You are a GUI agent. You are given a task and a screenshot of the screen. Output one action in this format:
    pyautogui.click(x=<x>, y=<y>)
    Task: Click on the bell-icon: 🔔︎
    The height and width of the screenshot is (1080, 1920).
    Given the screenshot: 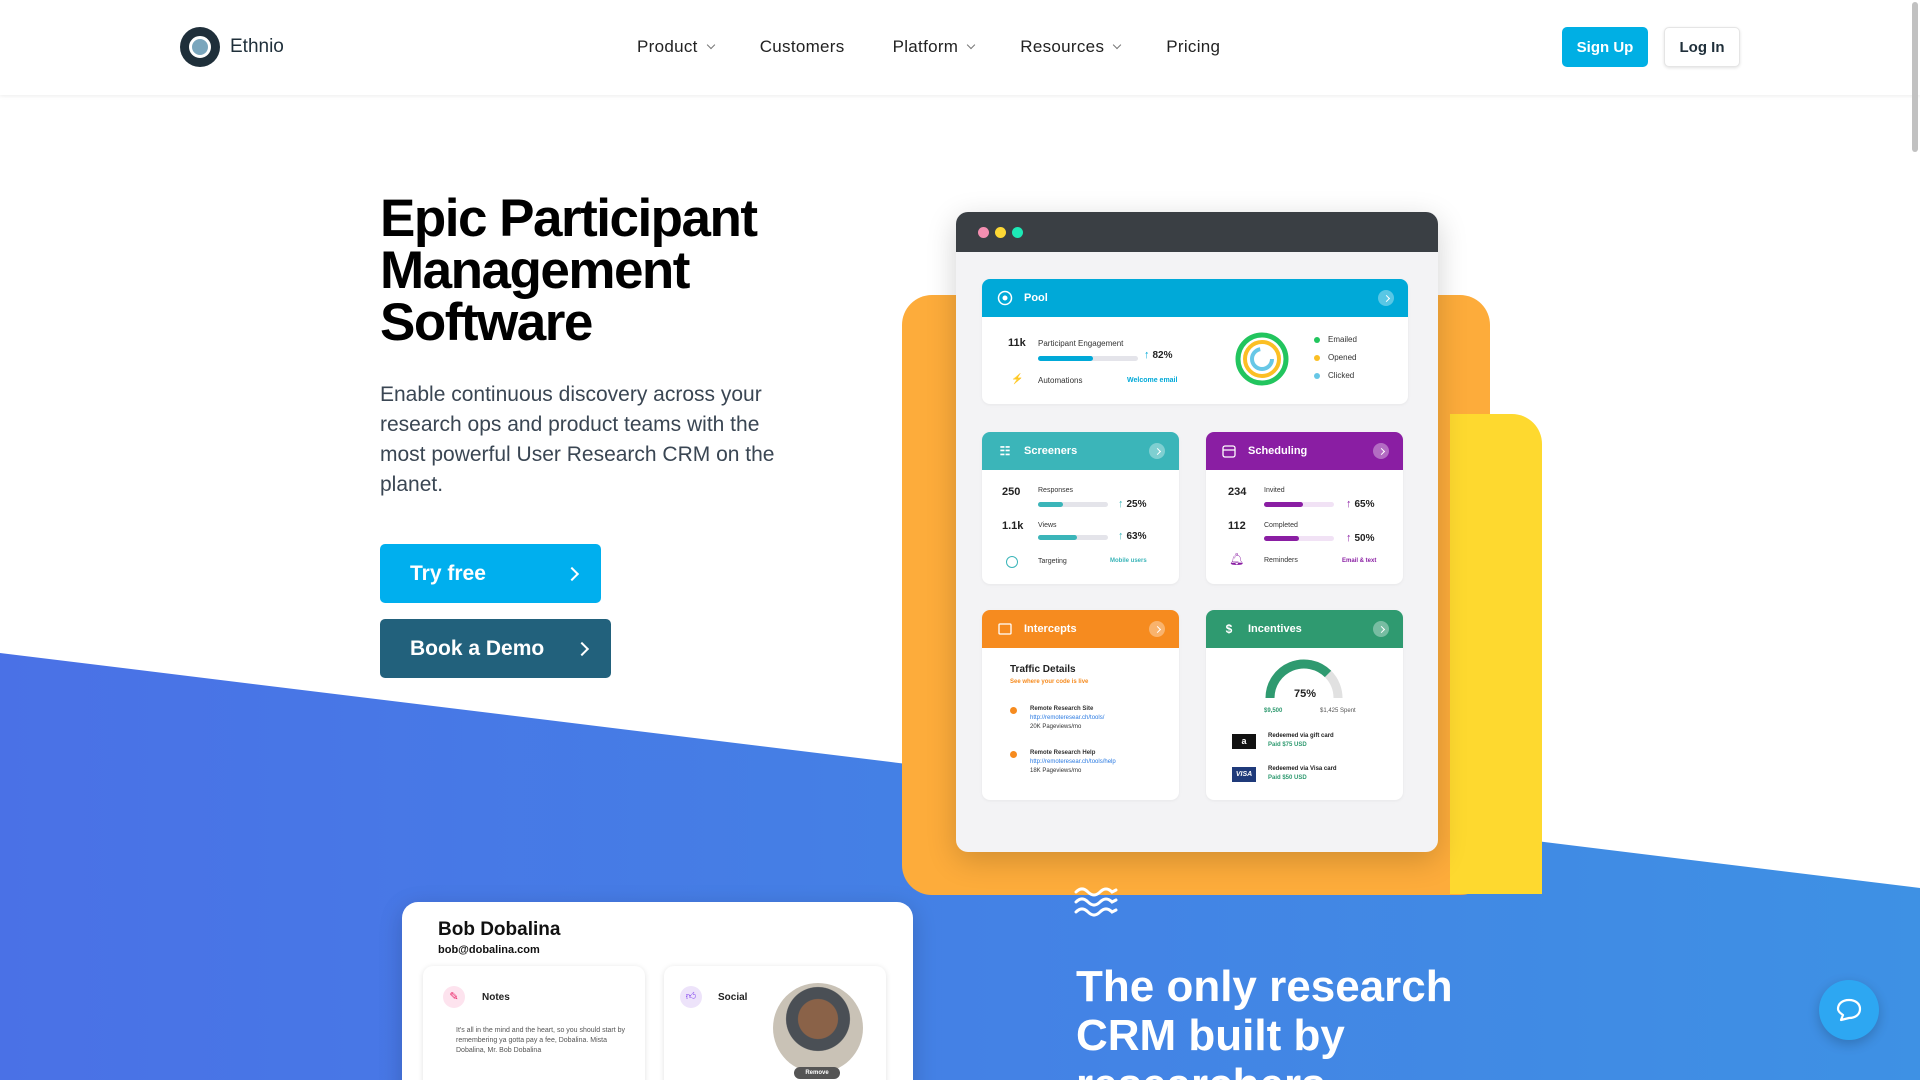 What is the action you would take?
    pyautogui.click(x=1237, y=559)
    